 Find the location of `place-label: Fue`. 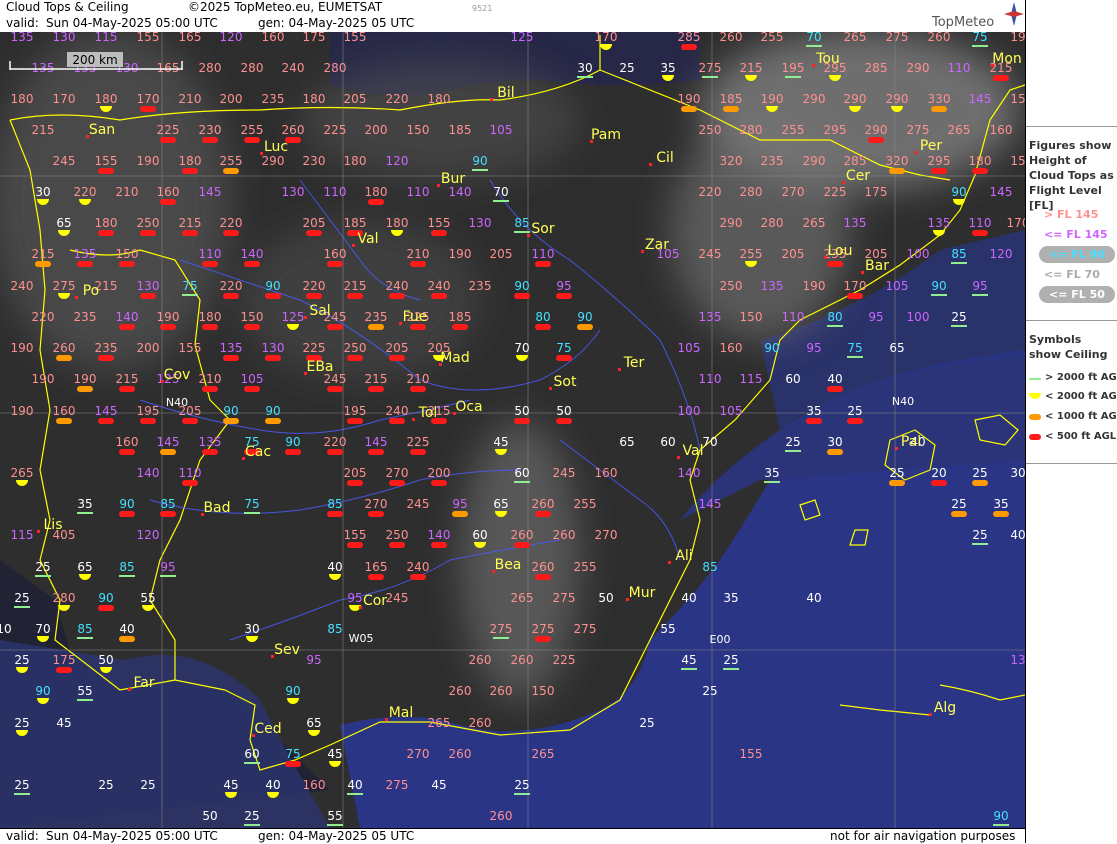

place-label: Fue is located at coordinates (415, 317).